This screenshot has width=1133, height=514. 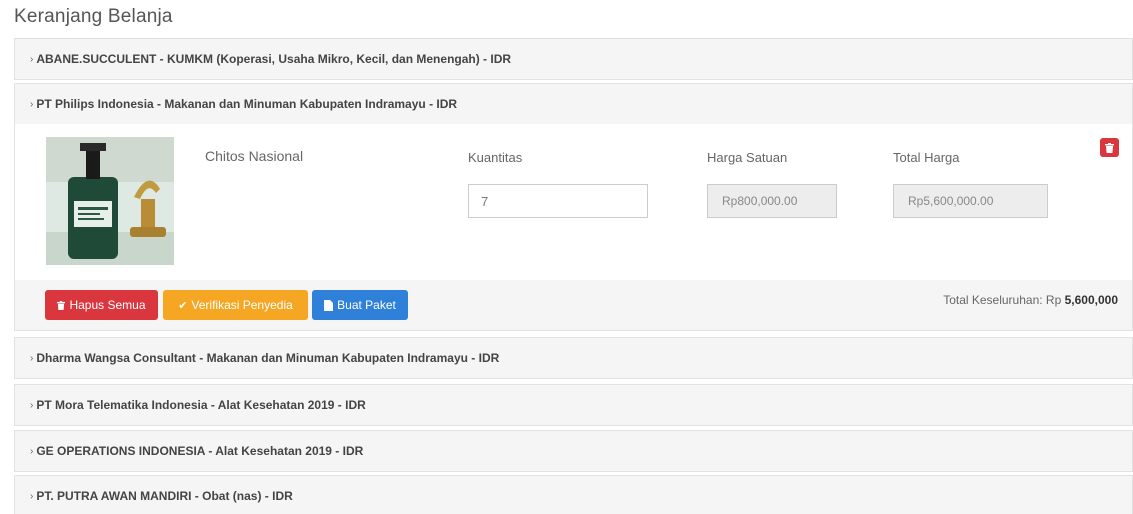 I want to click on total-price-field: Rp5,600,000.00, so click(x=970, y=201).